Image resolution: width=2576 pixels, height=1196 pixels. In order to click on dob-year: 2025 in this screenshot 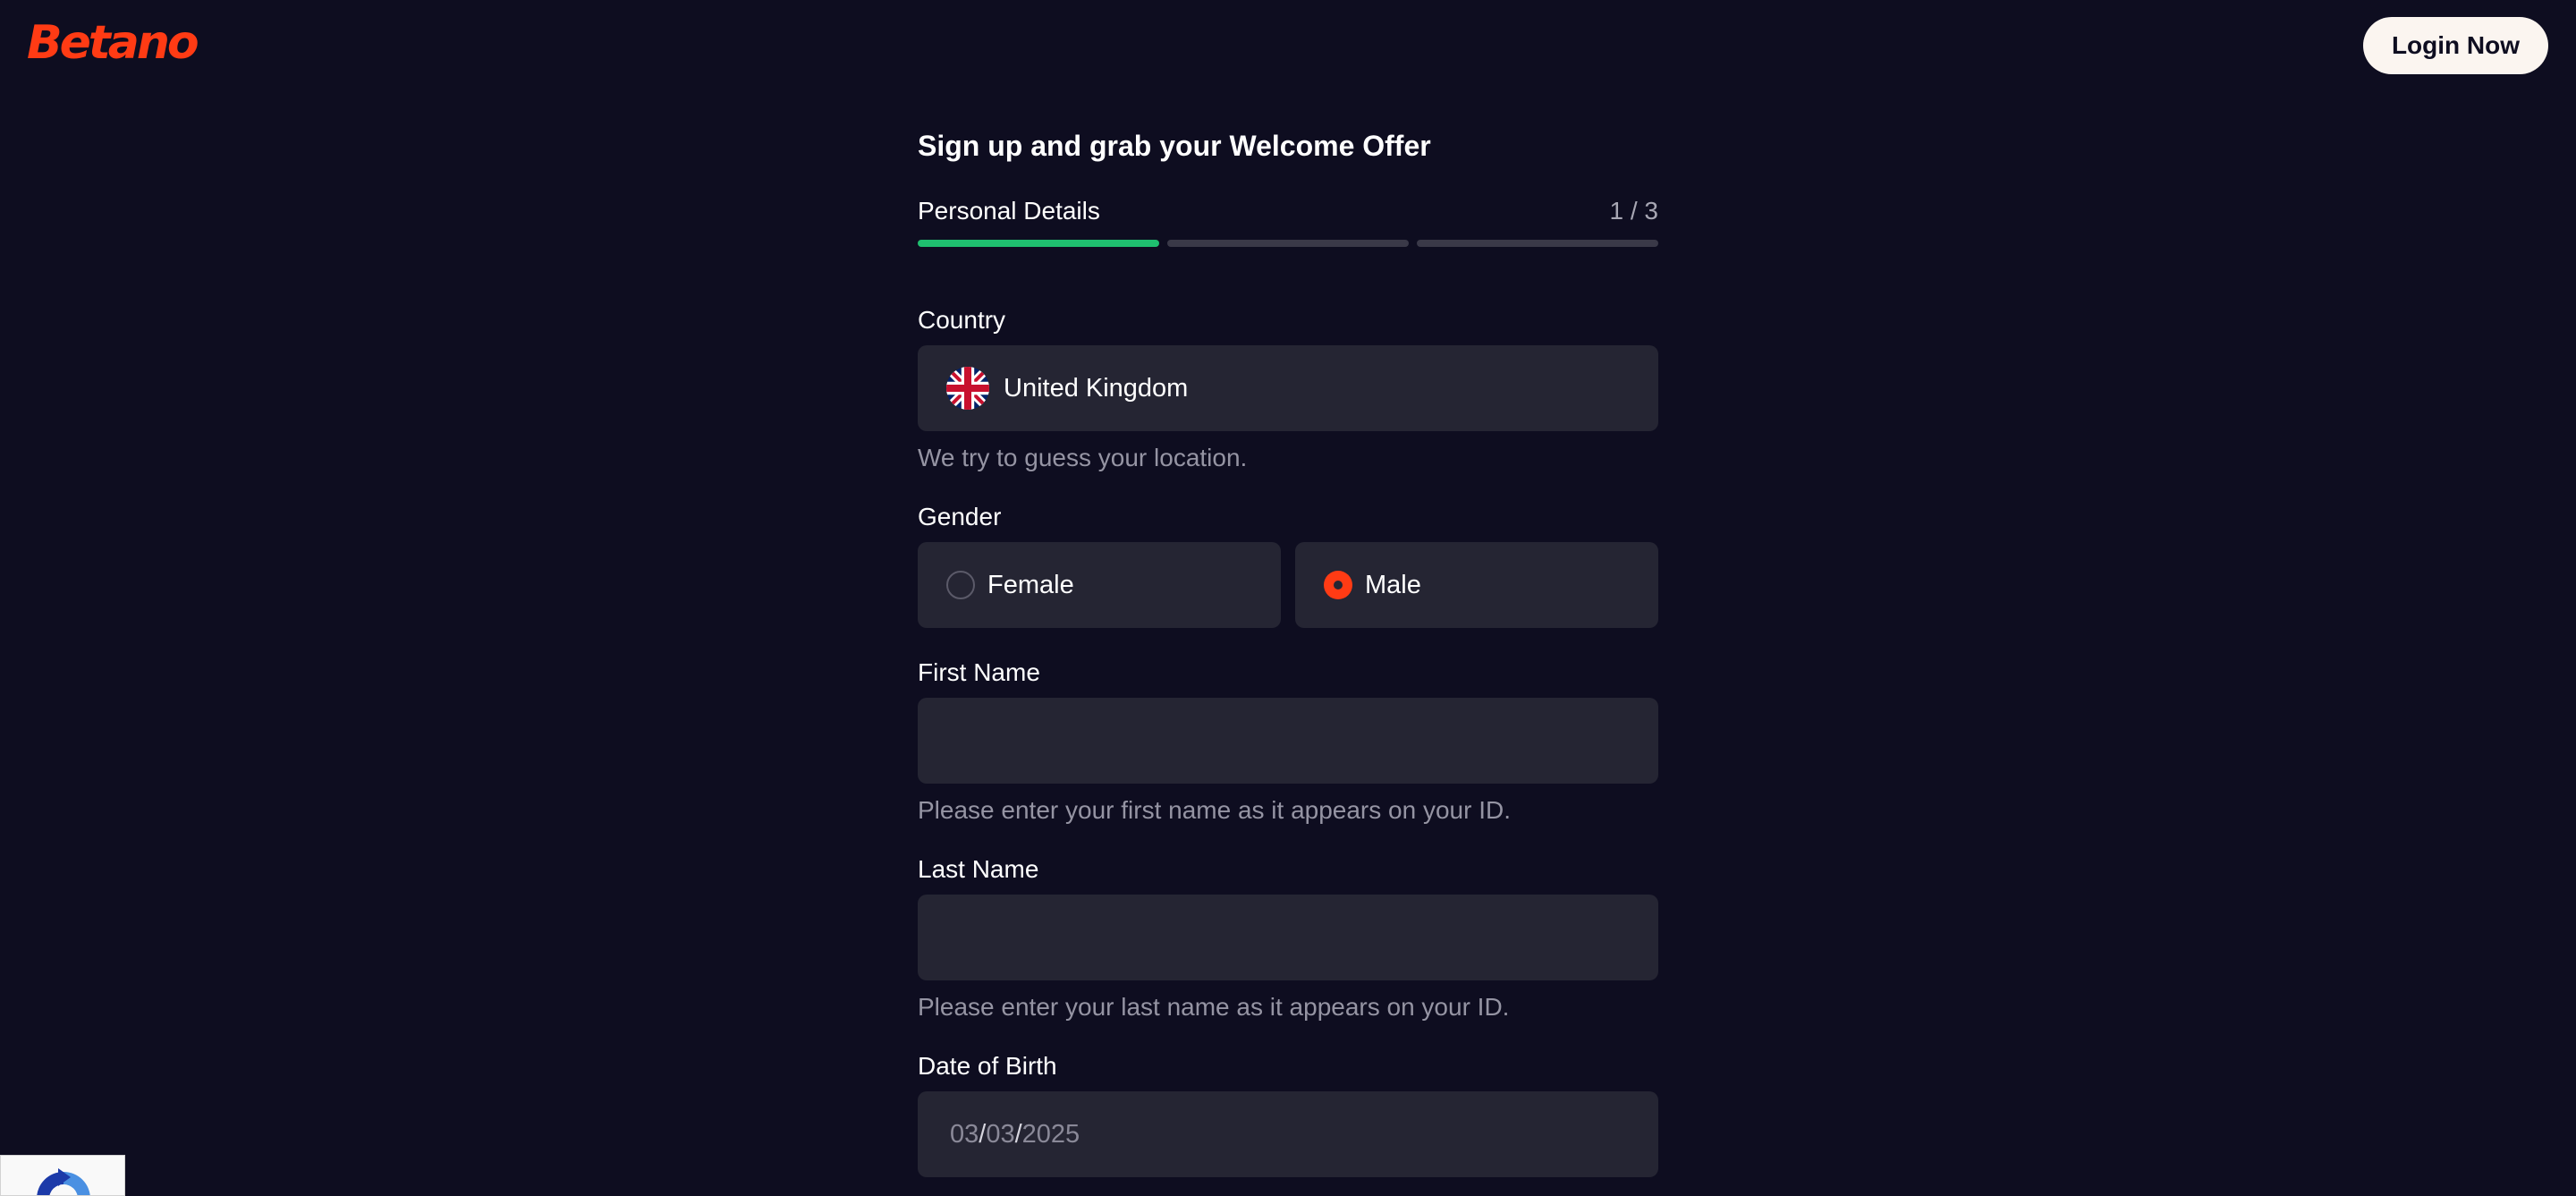, I will do `click(1051, 1134)`.